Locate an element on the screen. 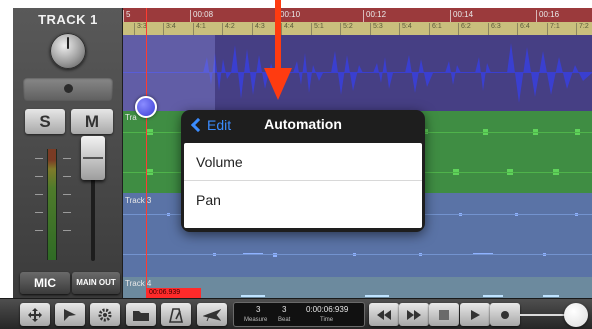 The image size is (592, 329). play-button is located at coordinates (475, 314).